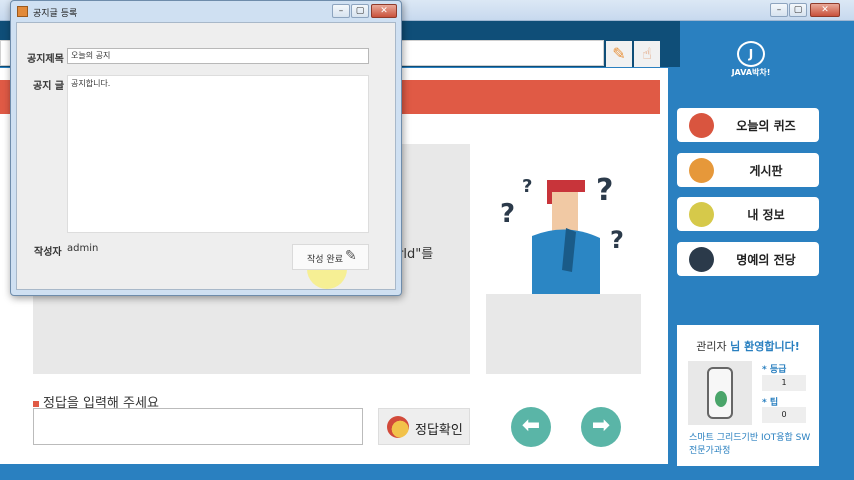  I want to click on minimize-button: –, so click(779, 10).